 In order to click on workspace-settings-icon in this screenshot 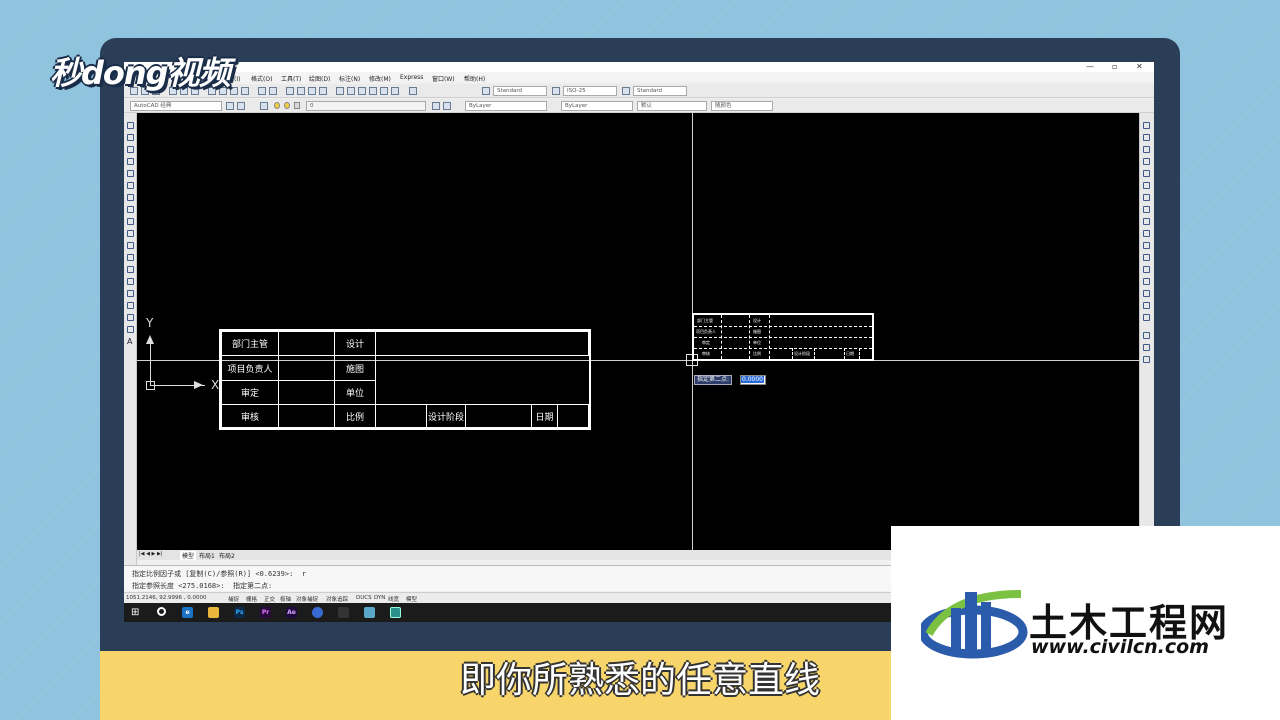, I will do `click(230, 106)`.